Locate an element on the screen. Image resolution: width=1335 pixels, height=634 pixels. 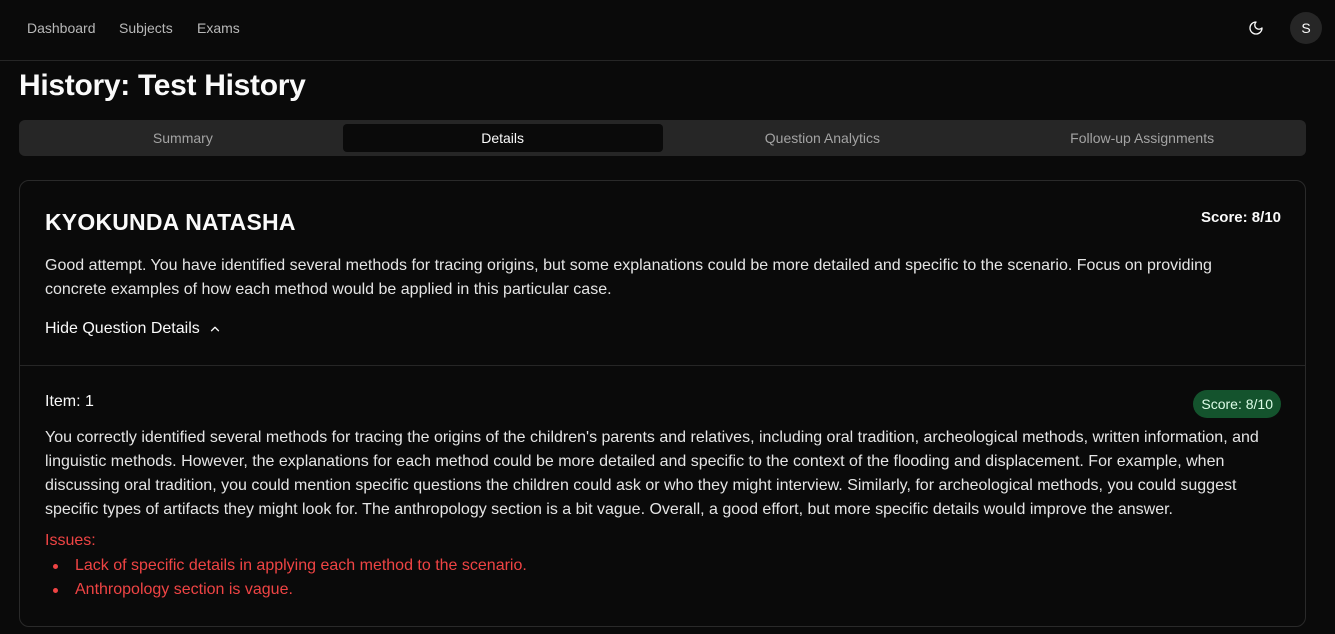
nav-exams-link: Exams is located at coordinates (218, 28).